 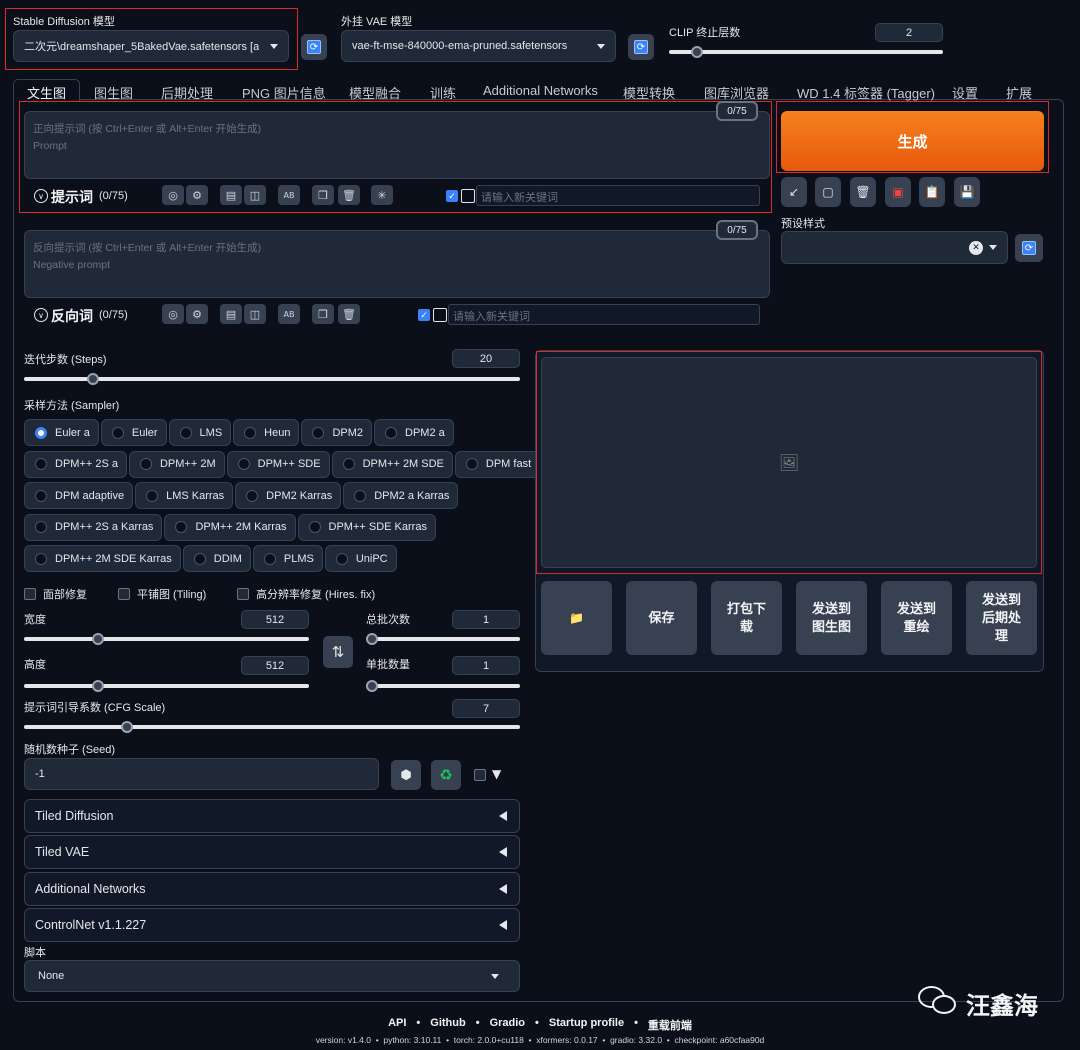 What do you see at coordinates (113, 92) in the screenshot?
I see `tab-img2img: 图生图` at bounding box center [113, 92].